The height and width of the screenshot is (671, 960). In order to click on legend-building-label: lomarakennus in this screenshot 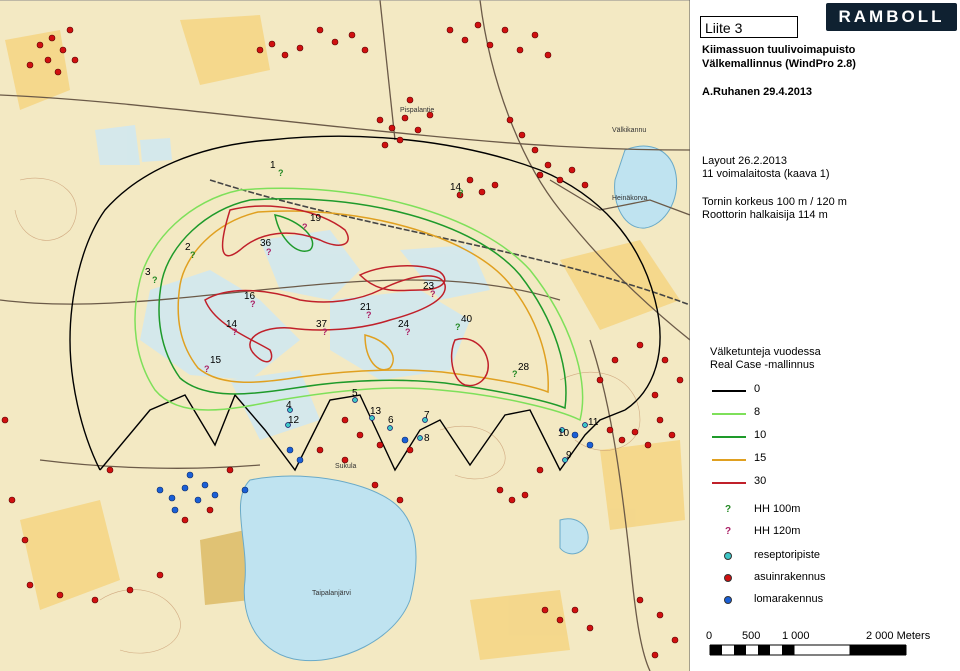, I will do `click(789, 599)`.